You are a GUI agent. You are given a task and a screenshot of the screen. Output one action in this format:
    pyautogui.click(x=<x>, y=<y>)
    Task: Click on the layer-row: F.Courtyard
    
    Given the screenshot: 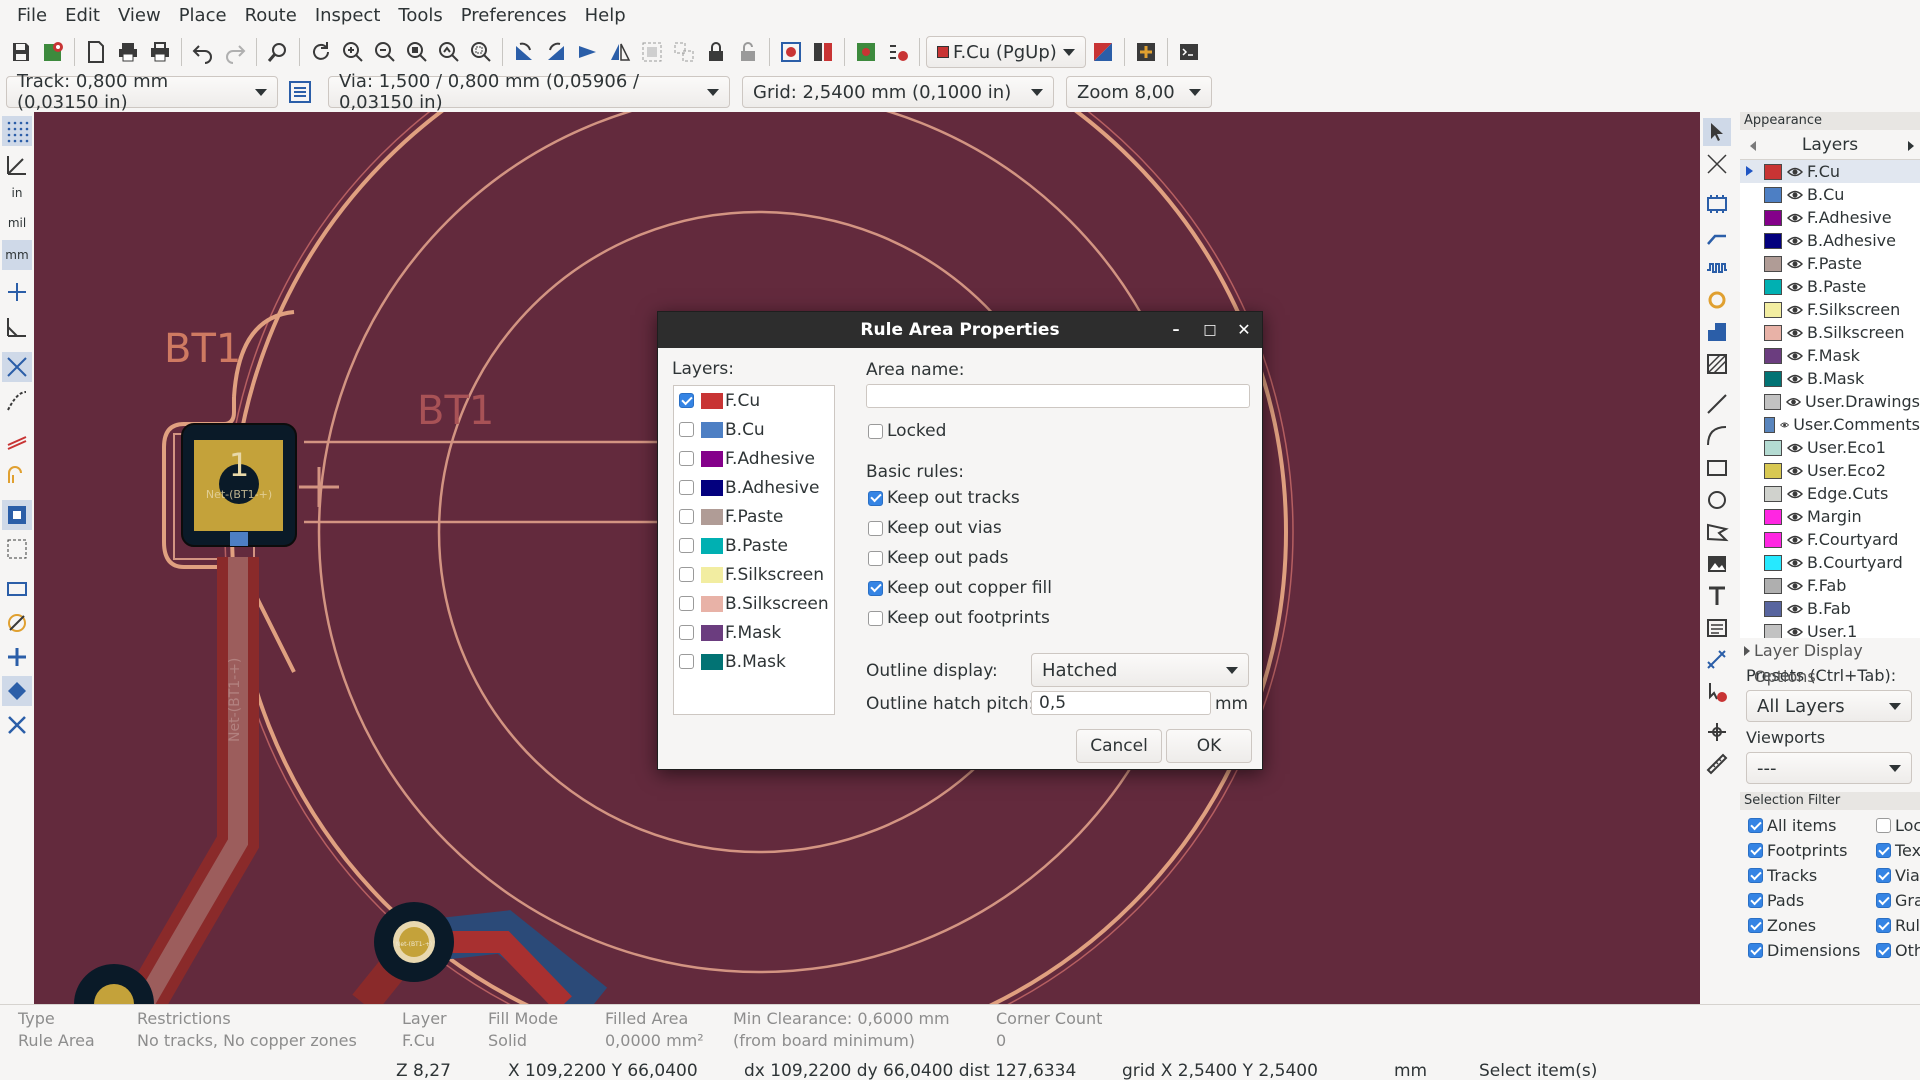 What is the action you would take?
    pyautogui.click(x=1830, y=539)
    